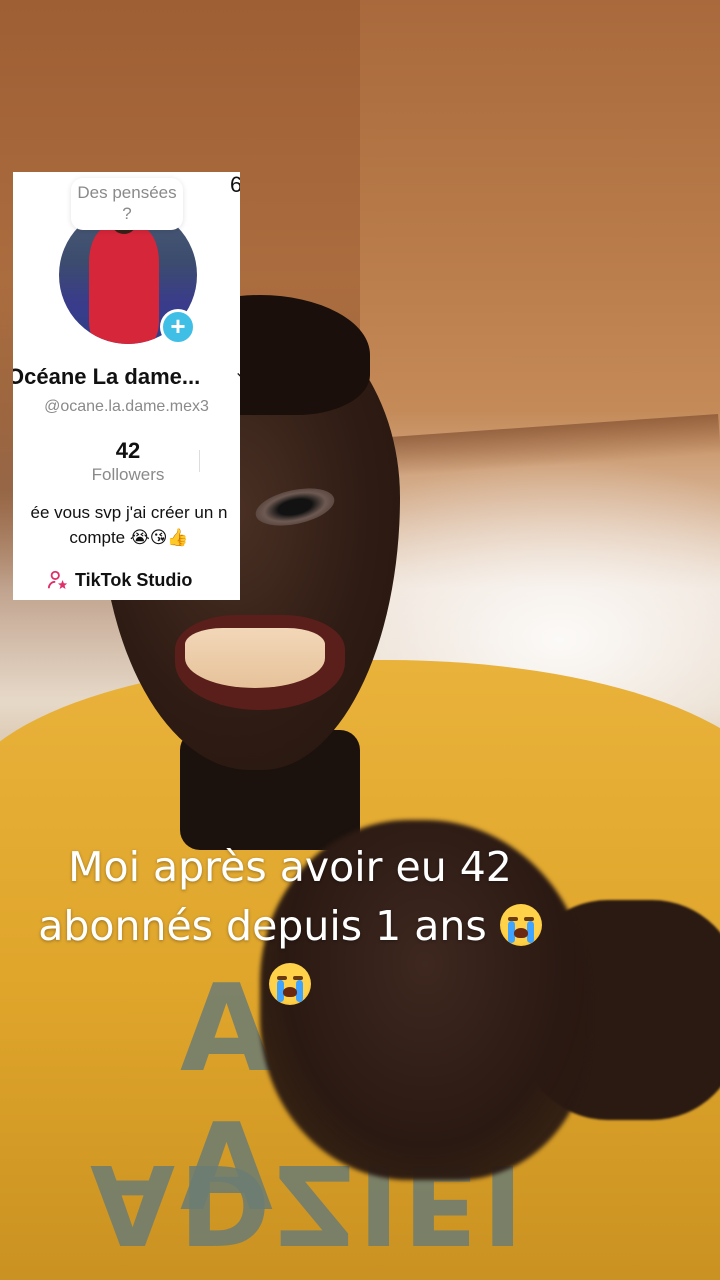 Image resolution: width=720 pixels, height=1280 pixels. Describe the element at coordinates (199, 461) in the screenshot. I see `stats-divider` at that location.